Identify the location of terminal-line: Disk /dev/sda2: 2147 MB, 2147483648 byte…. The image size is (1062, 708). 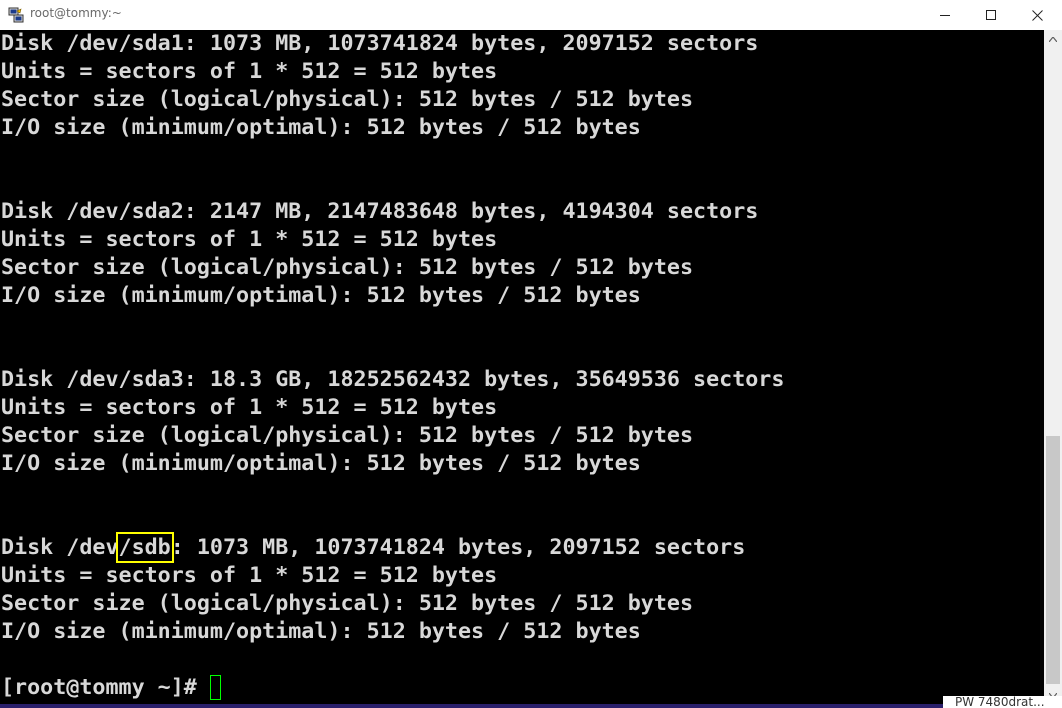
(380, 211).